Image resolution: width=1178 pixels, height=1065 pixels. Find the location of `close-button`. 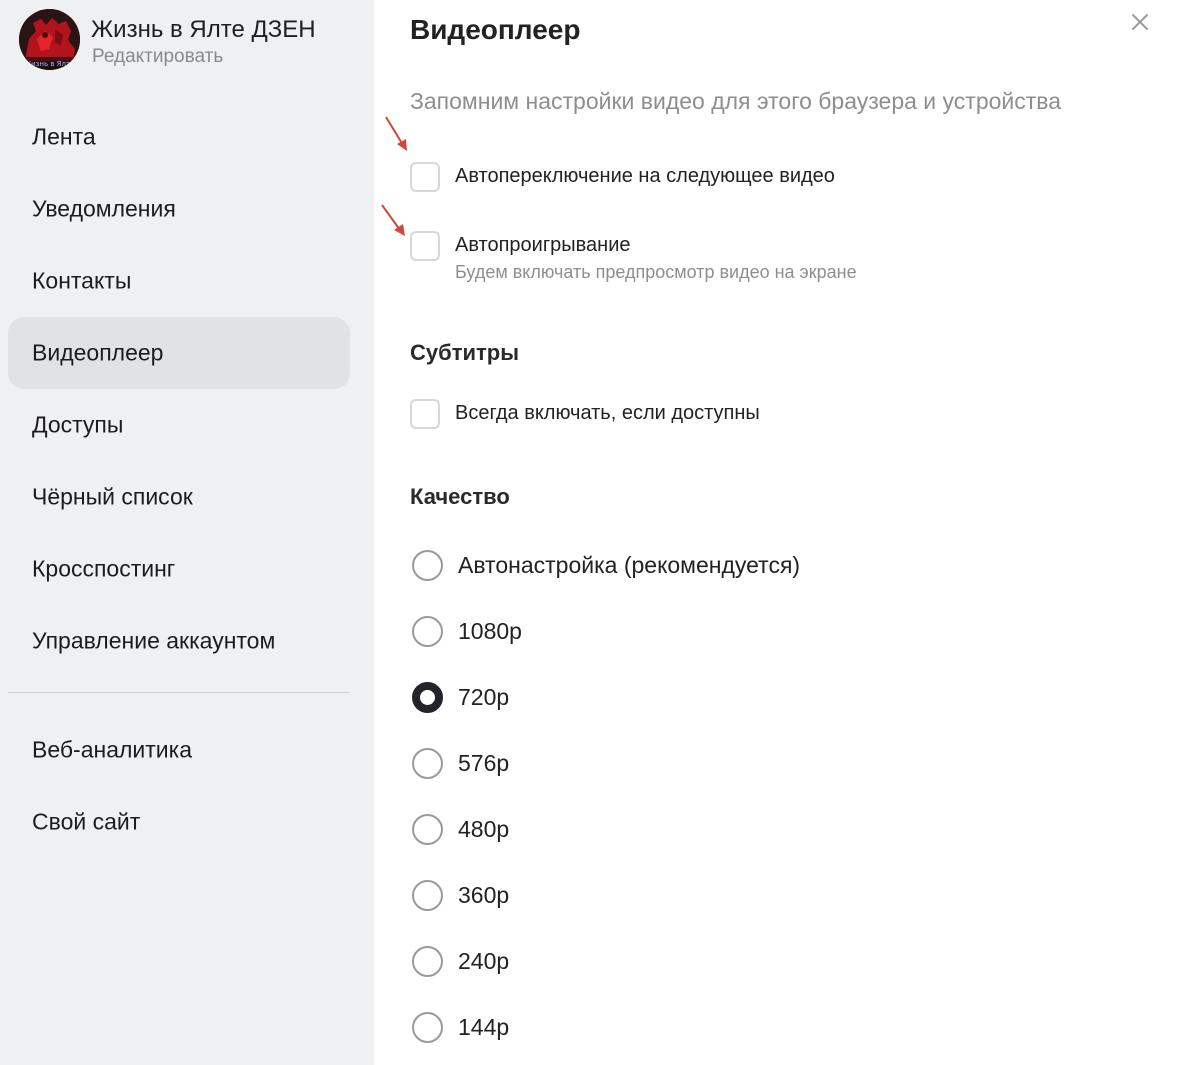

close-button is located at coordinates (1140, 22).